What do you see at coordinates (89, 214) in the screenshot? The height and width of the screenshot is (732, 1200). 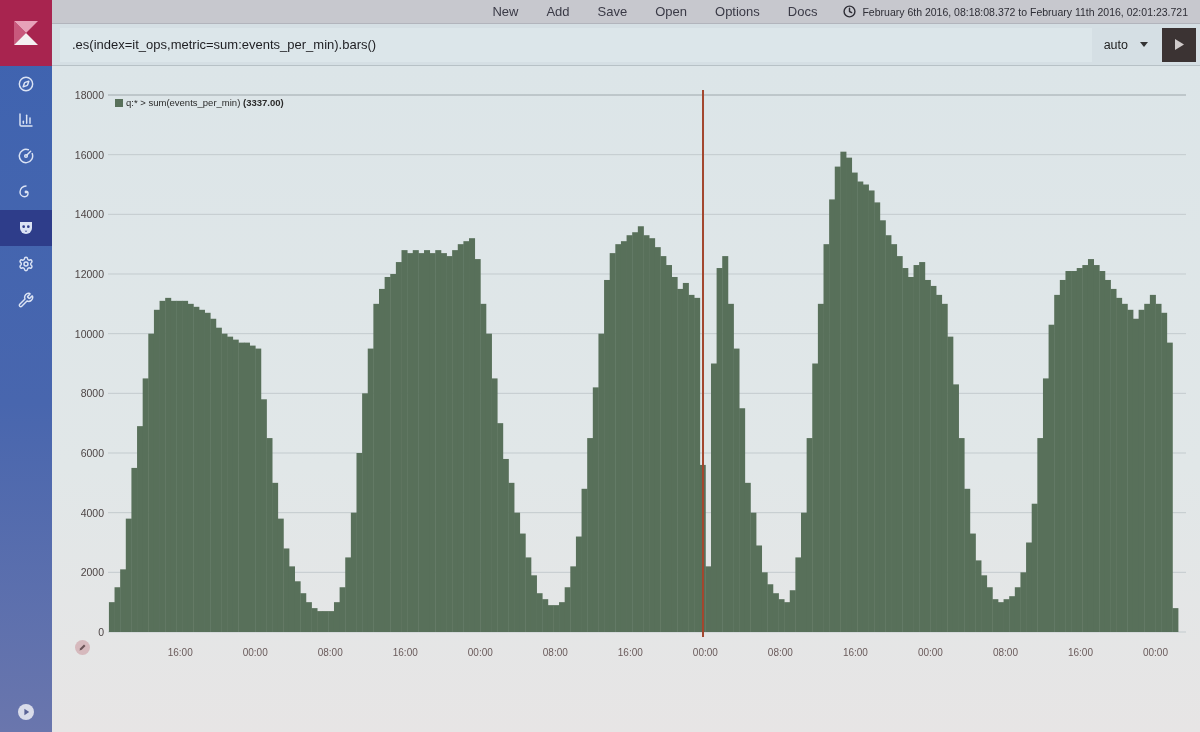 I see `y-axis-label: 14000` at bounding box center [89, 214].